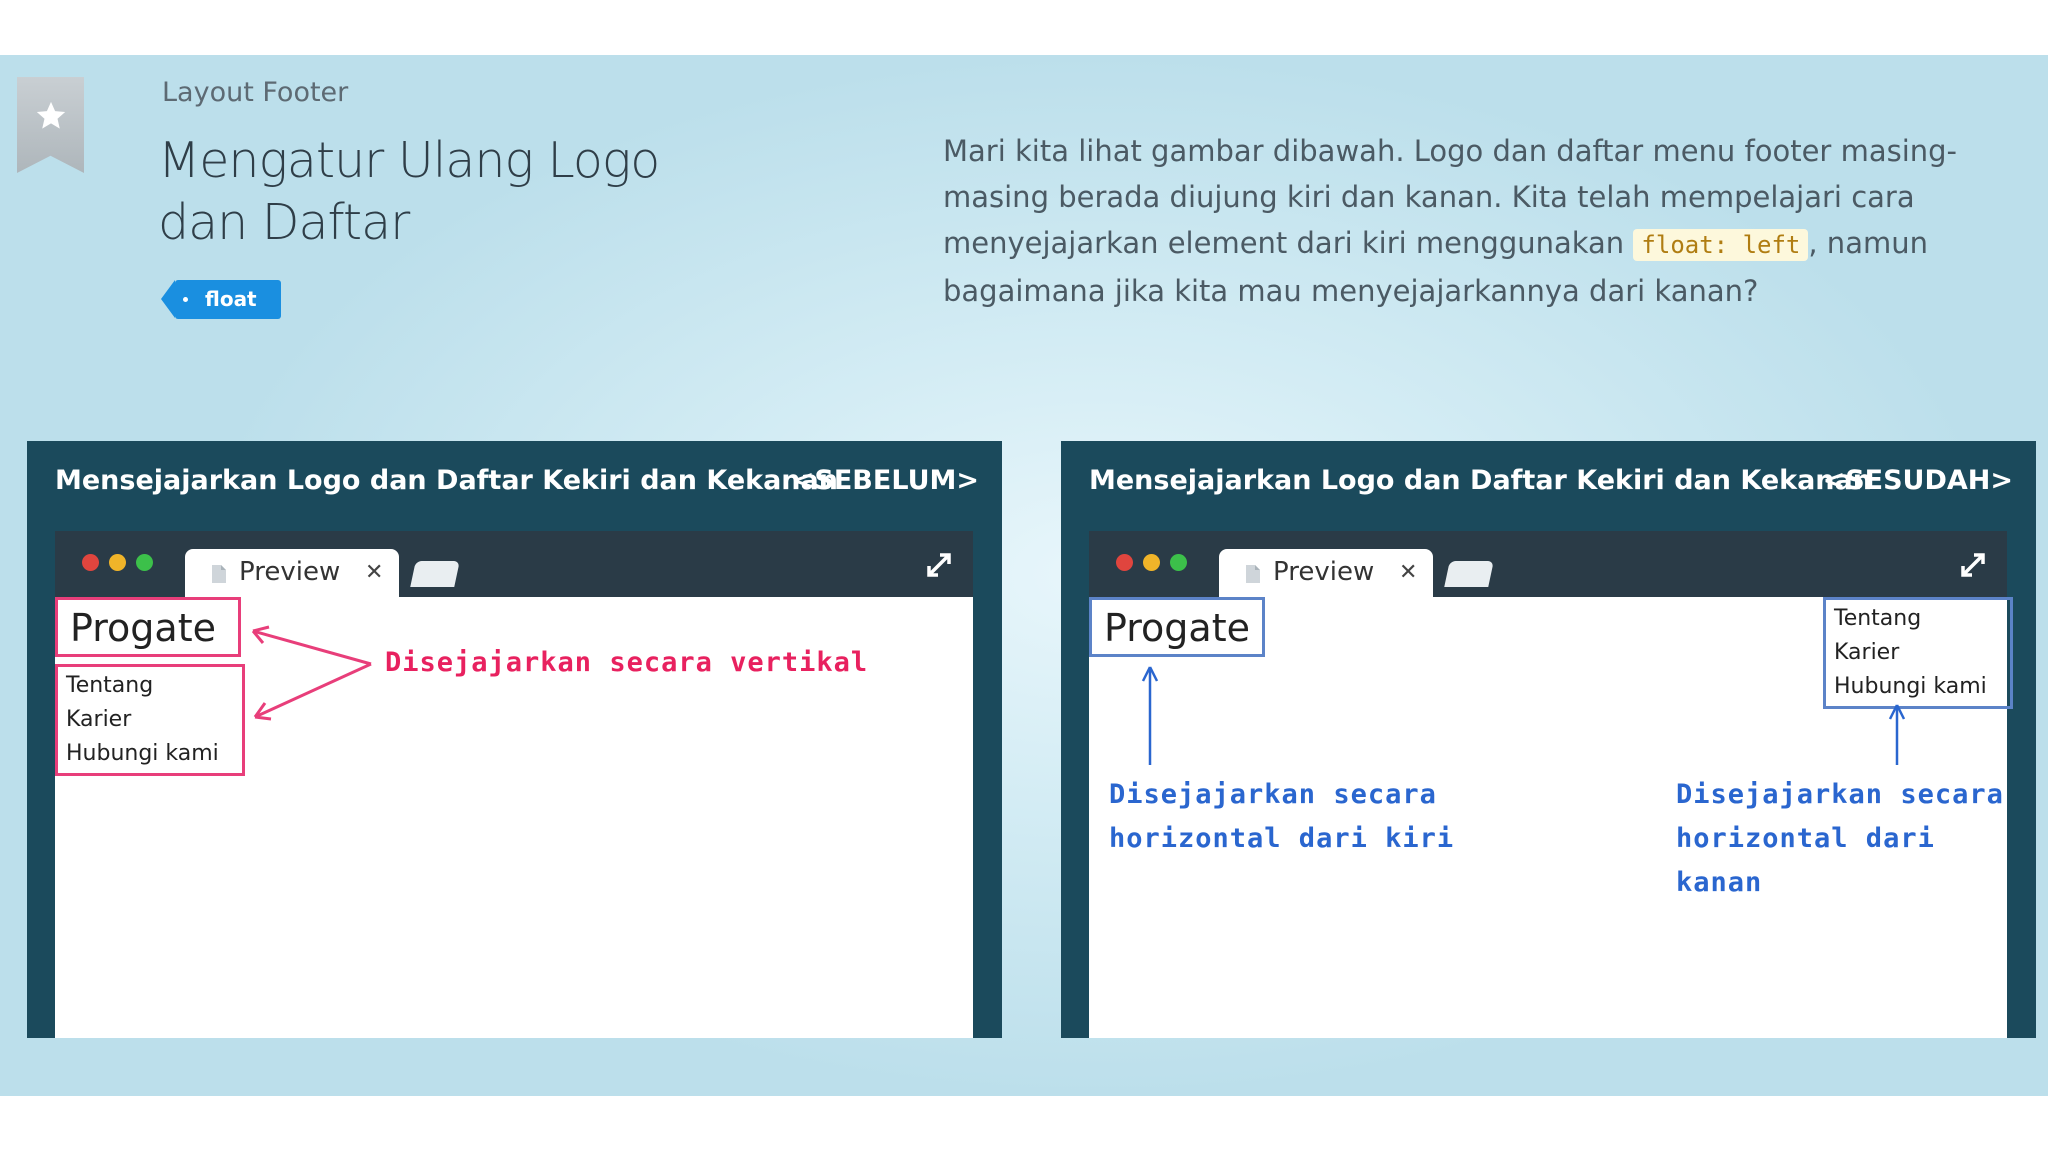  I want to click on annotation-left-line-1: Disejajarkan secara, so click(1273, 794).